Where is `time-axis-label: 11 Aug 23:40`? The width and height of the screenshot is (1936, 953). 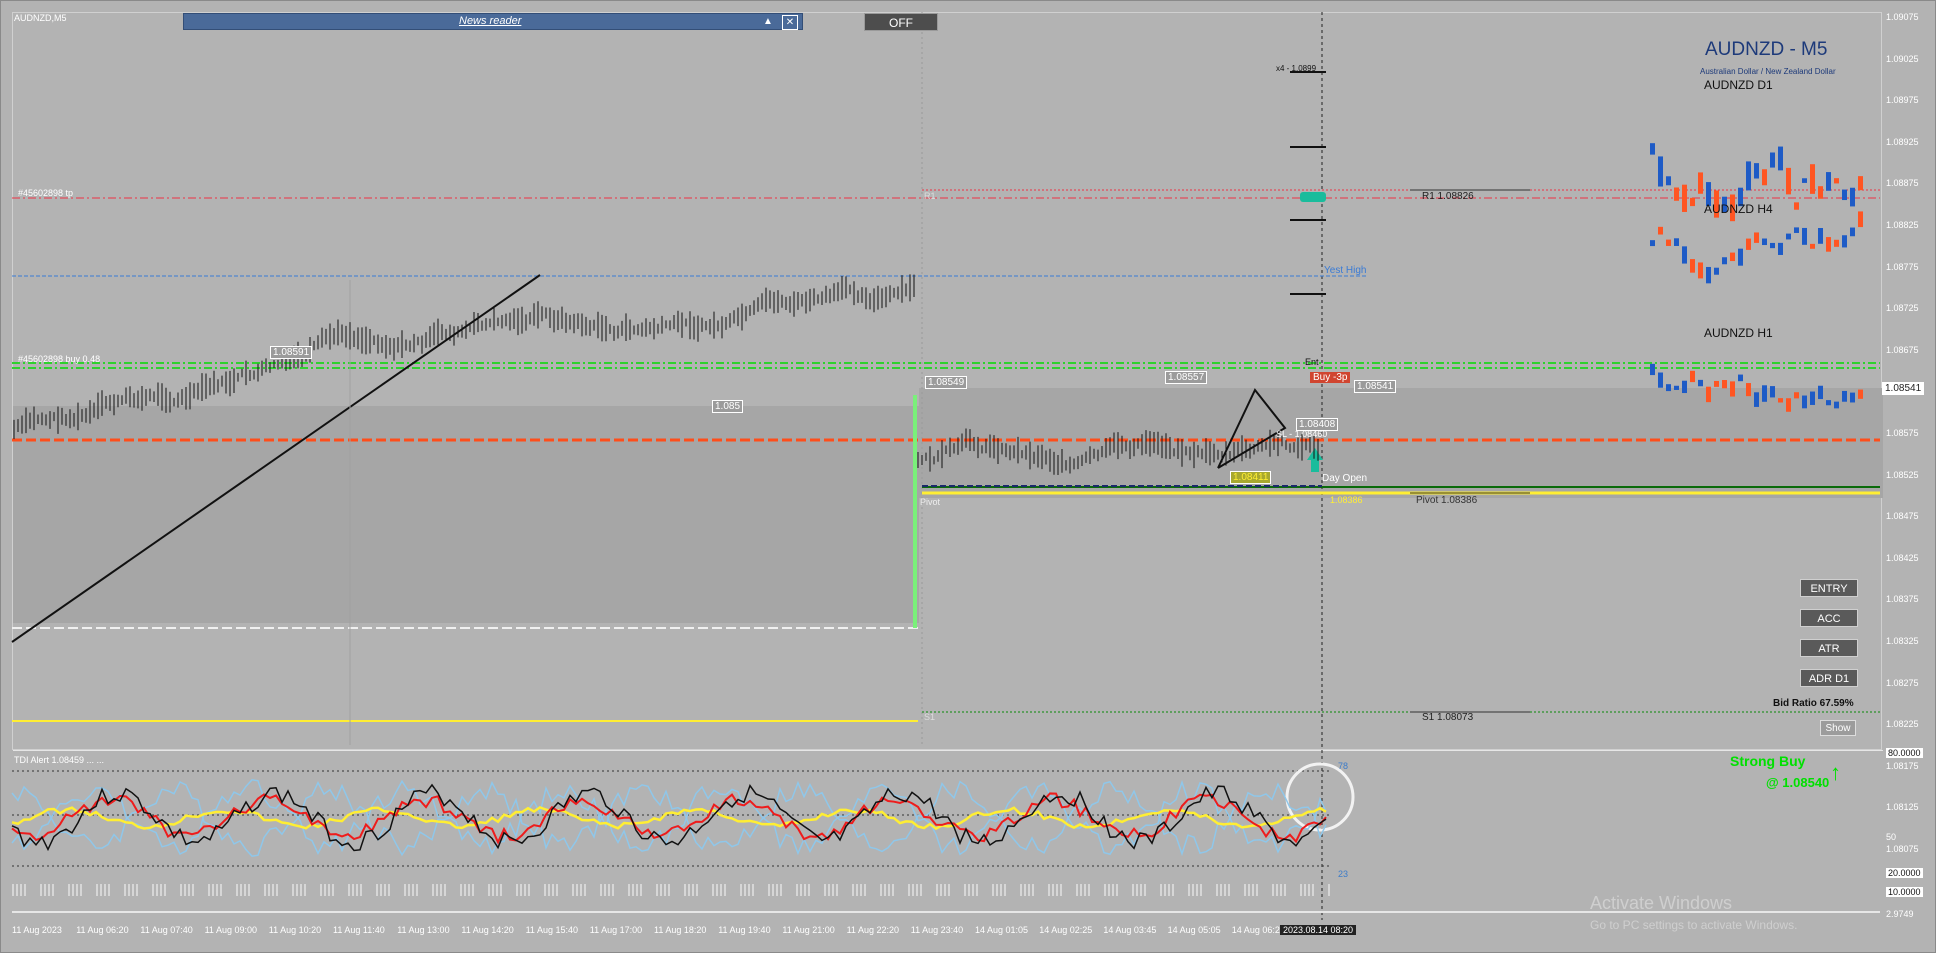 time-axis-label: 11 Aug 23:40 is located at coordinates (937, 930).